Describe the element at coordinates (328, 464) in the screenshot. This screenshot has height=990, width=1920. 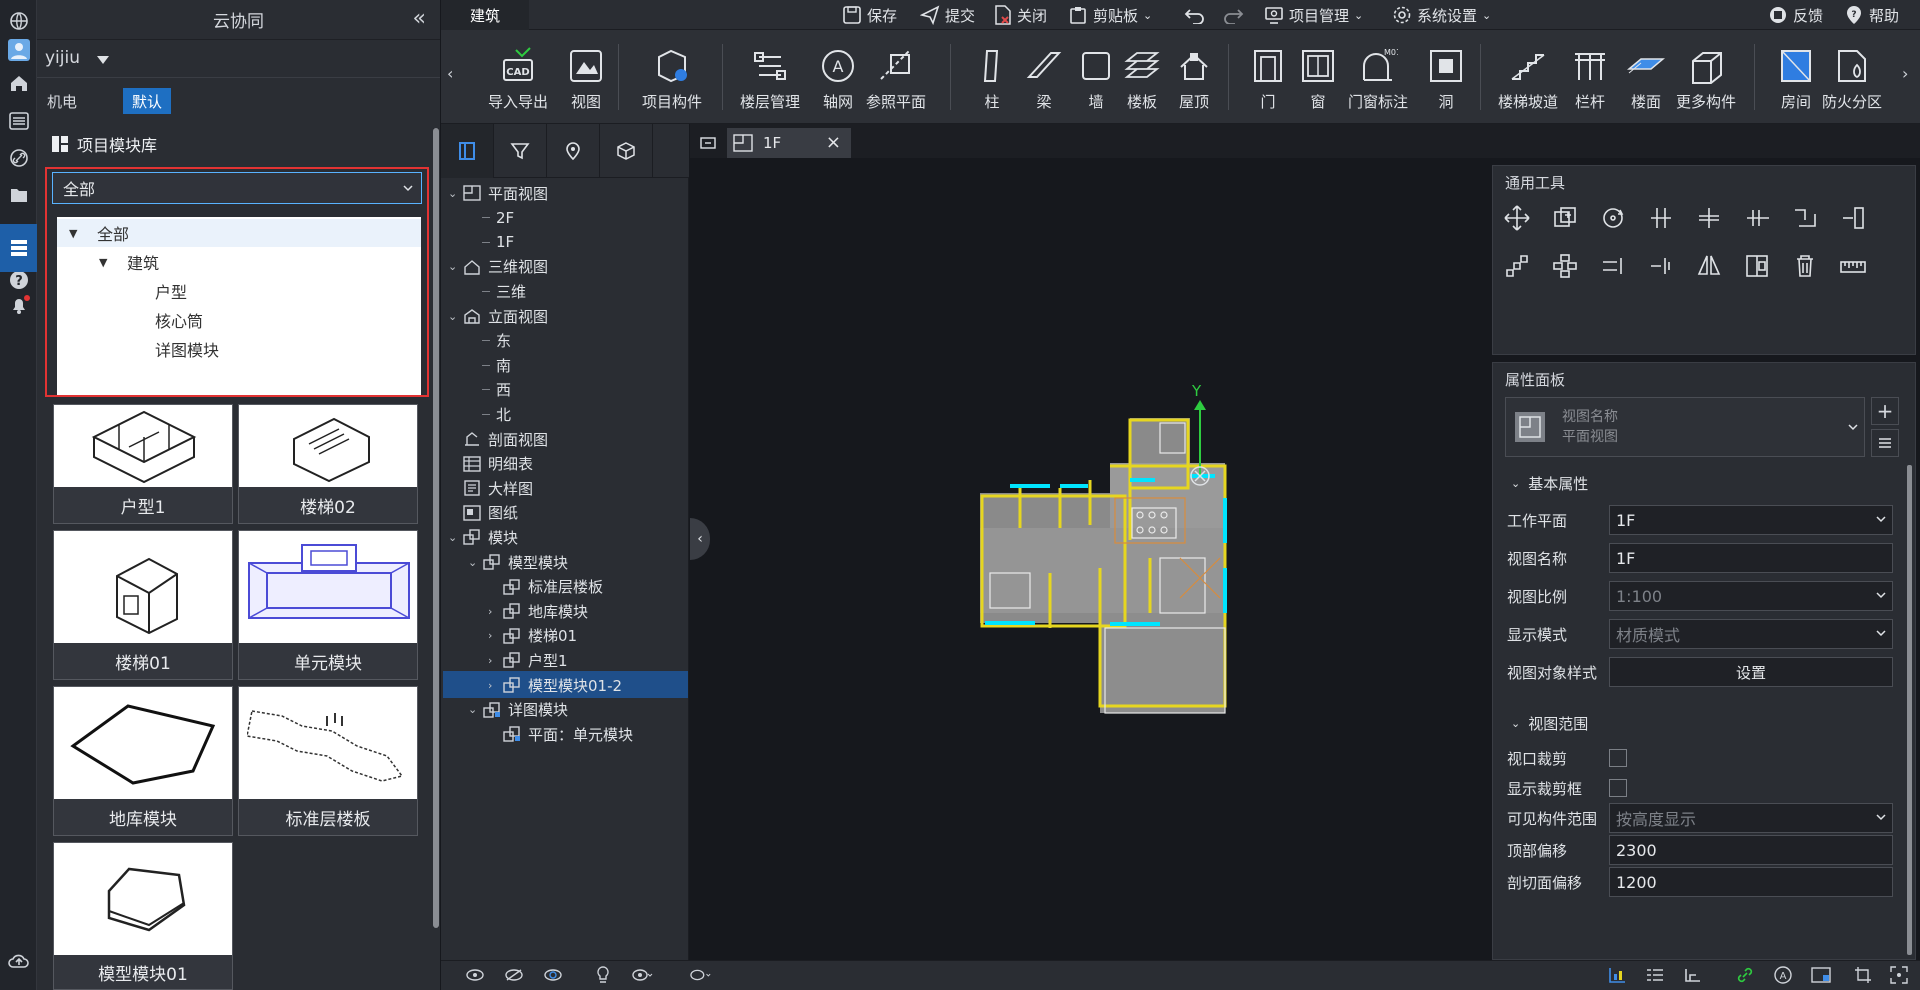
I see `module-tile-stair02: 楼梯02` at that location.